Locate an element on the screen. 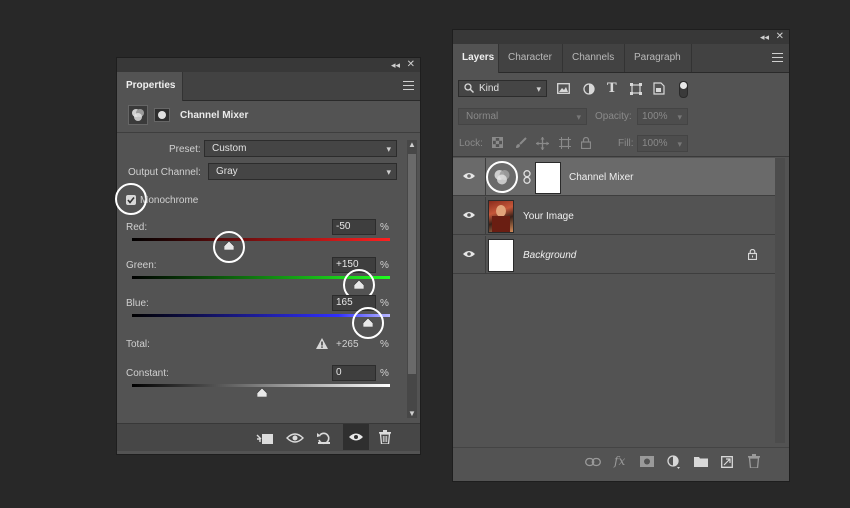 The image size is (850, 508). layer-row-channel-mixer: Channel Mixer is located at coordinates (614, 177).